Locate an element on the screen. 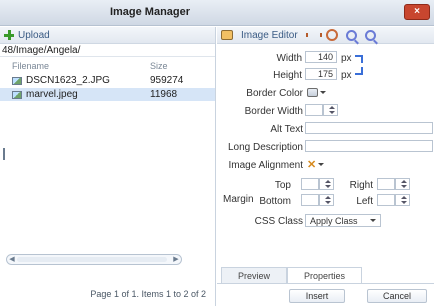 The image size is (434, 306). margin-top-label: Top is located at coordinates (282, 185).